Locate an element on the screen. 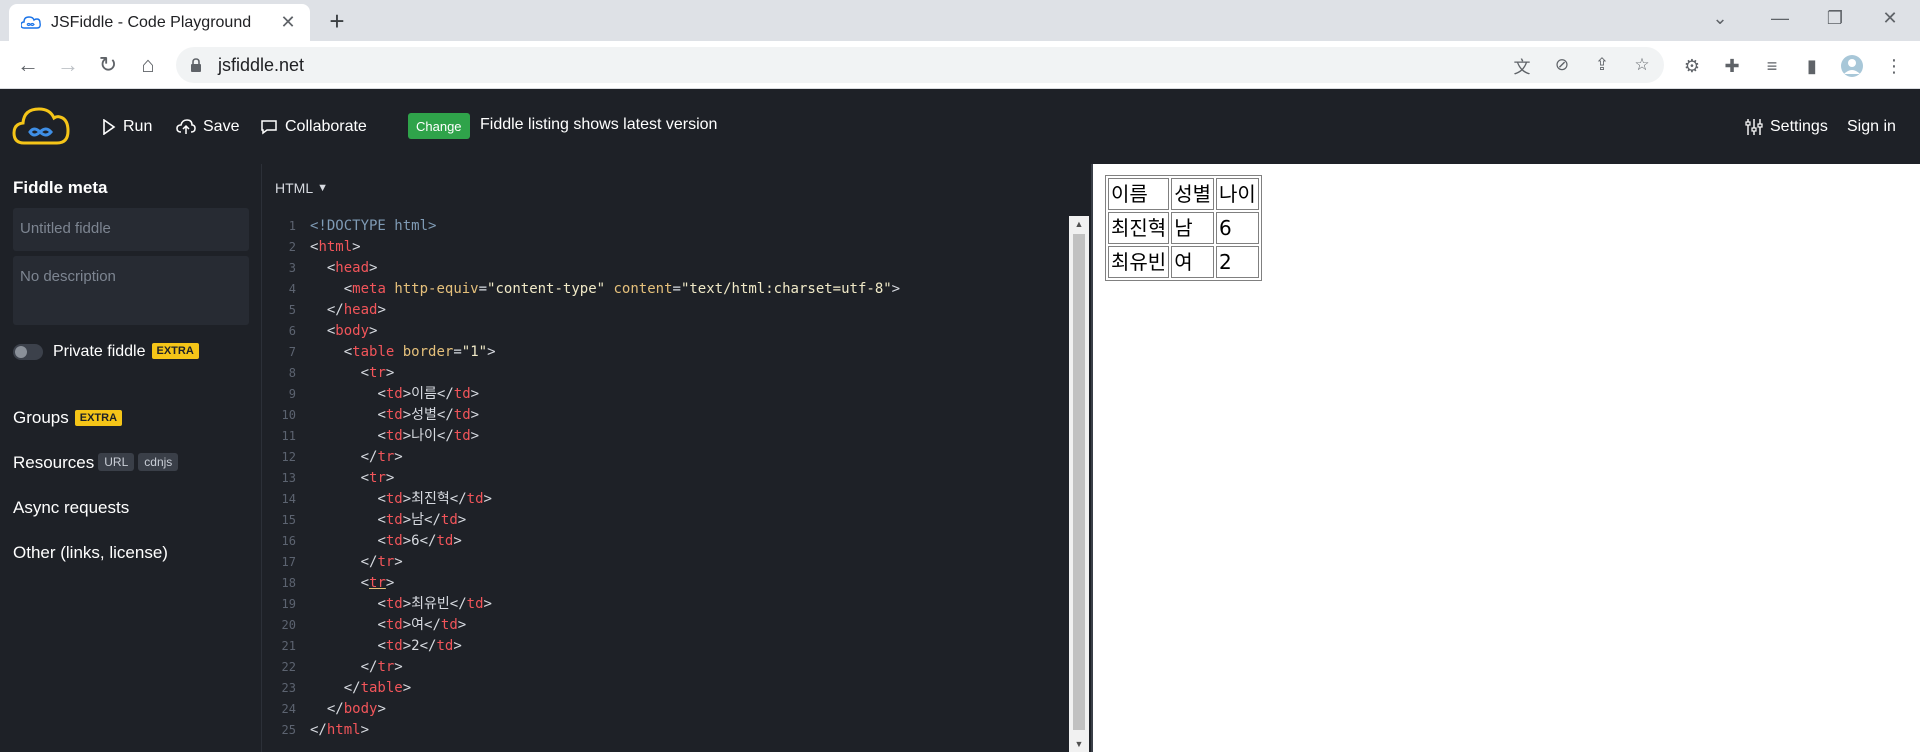 This screenshot has height=752, width=1920. browser-toolbar: ← → ↻ ⌂ jsfiddle.net 文 ⊘ ⇪ ☆ ⚙ ✚ ≡ ▮ ⋮ is located at coordinates (960, 65).